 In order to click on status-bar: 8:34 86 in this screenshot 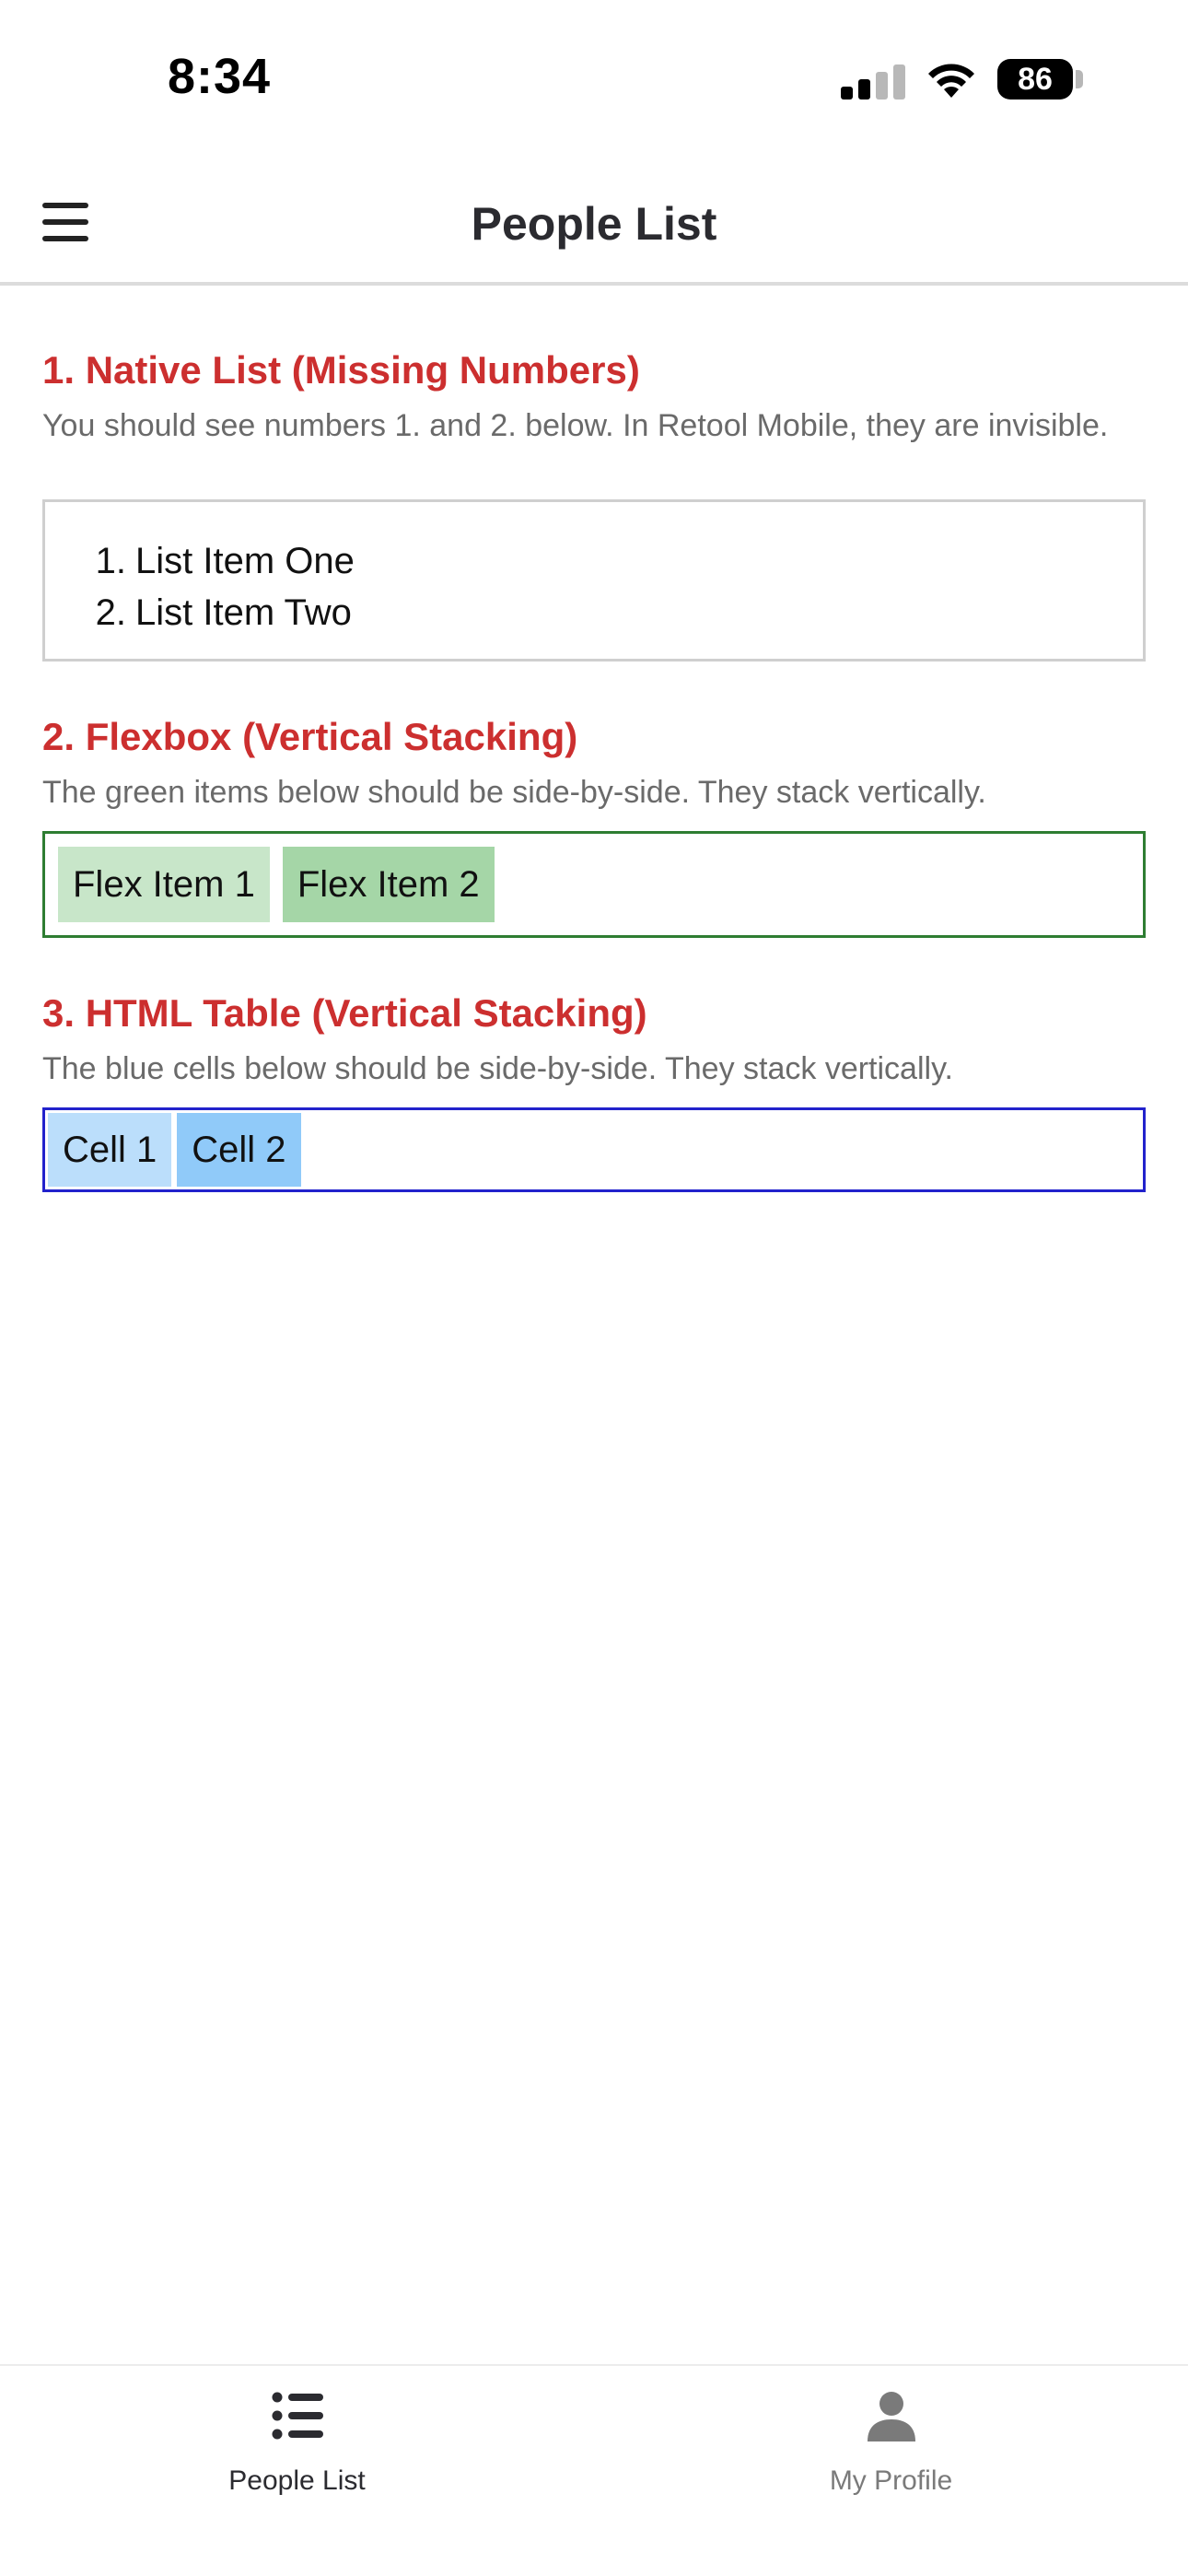, I will do `click(594, 78)`.